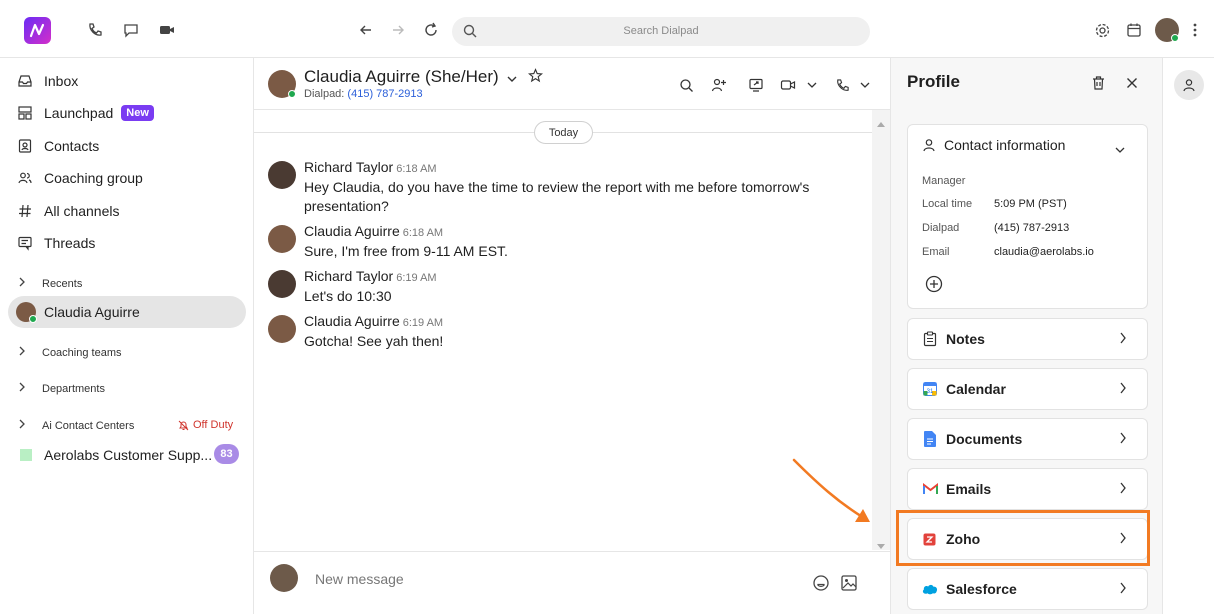 The image size is (1214, 614). What do you see at coordinates (788, 85) in the screenshot?
I see `video-call-icon` at bounding box center [788, 85].